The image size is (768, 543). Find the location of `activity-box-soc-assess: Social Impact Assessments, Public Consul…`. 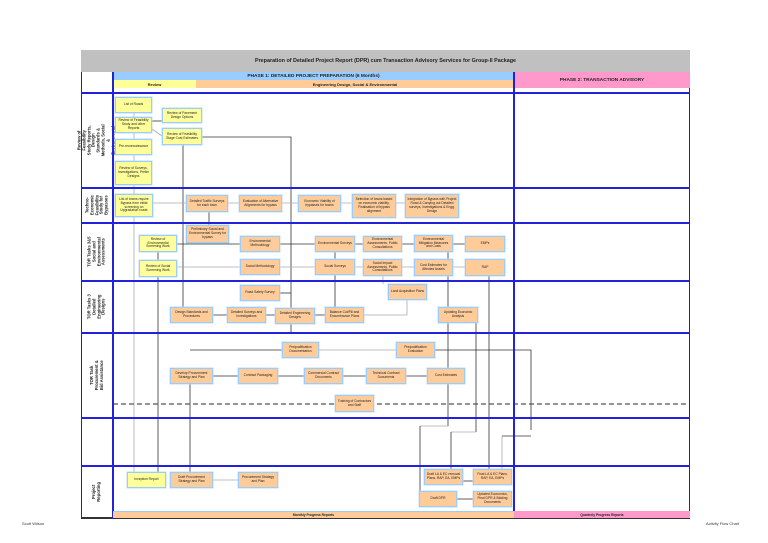

activity-box-soc-assess: Social Impact Assessments, Public Consul… is located at coordinates (382, 267).